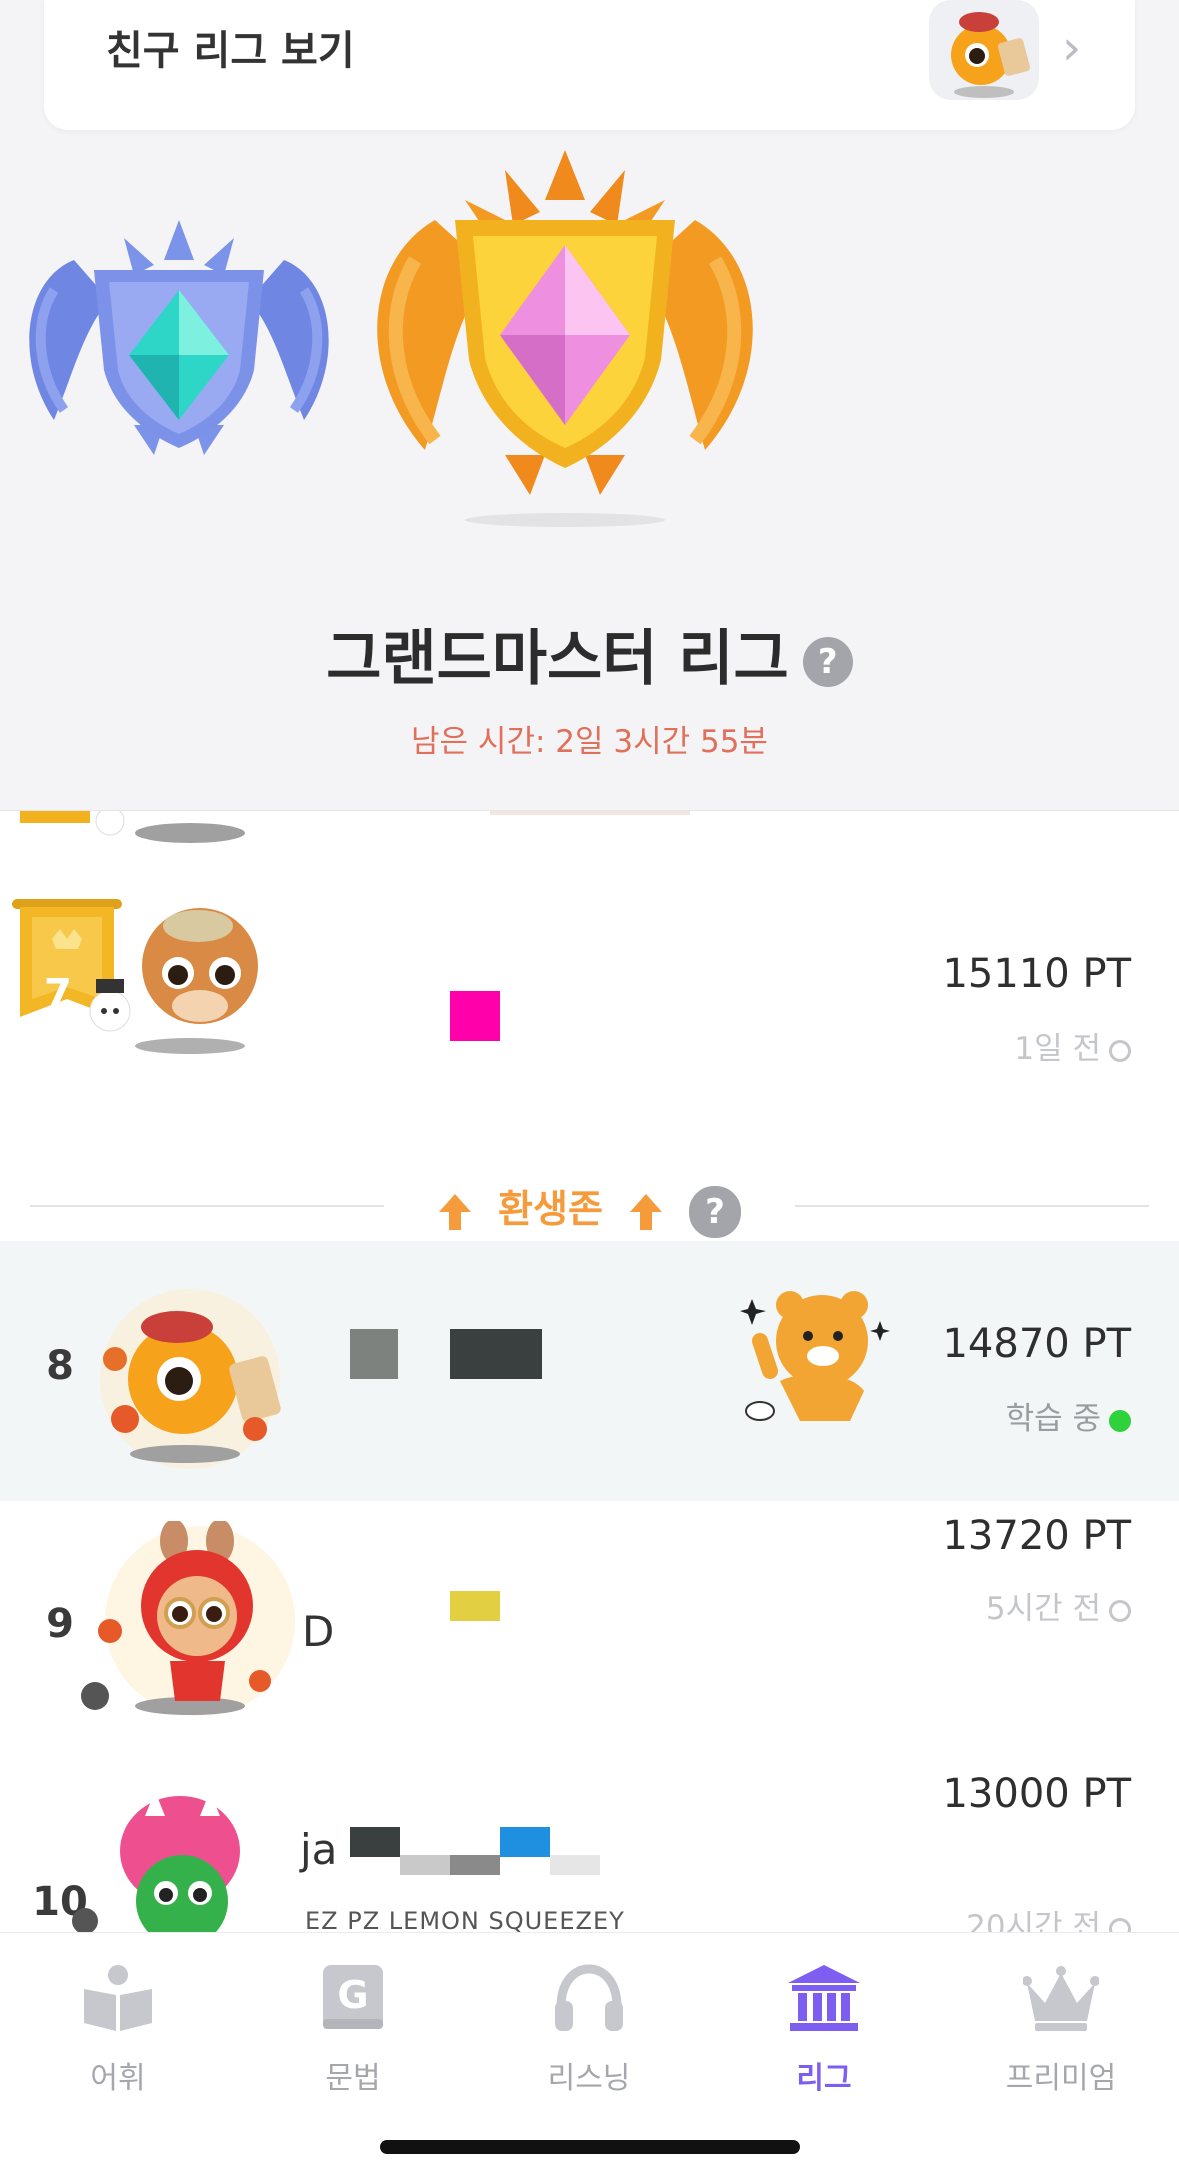  Describe the element at coordinates (1036, 1794) in the screenshot. I see `points: 13000 PT` at that location.